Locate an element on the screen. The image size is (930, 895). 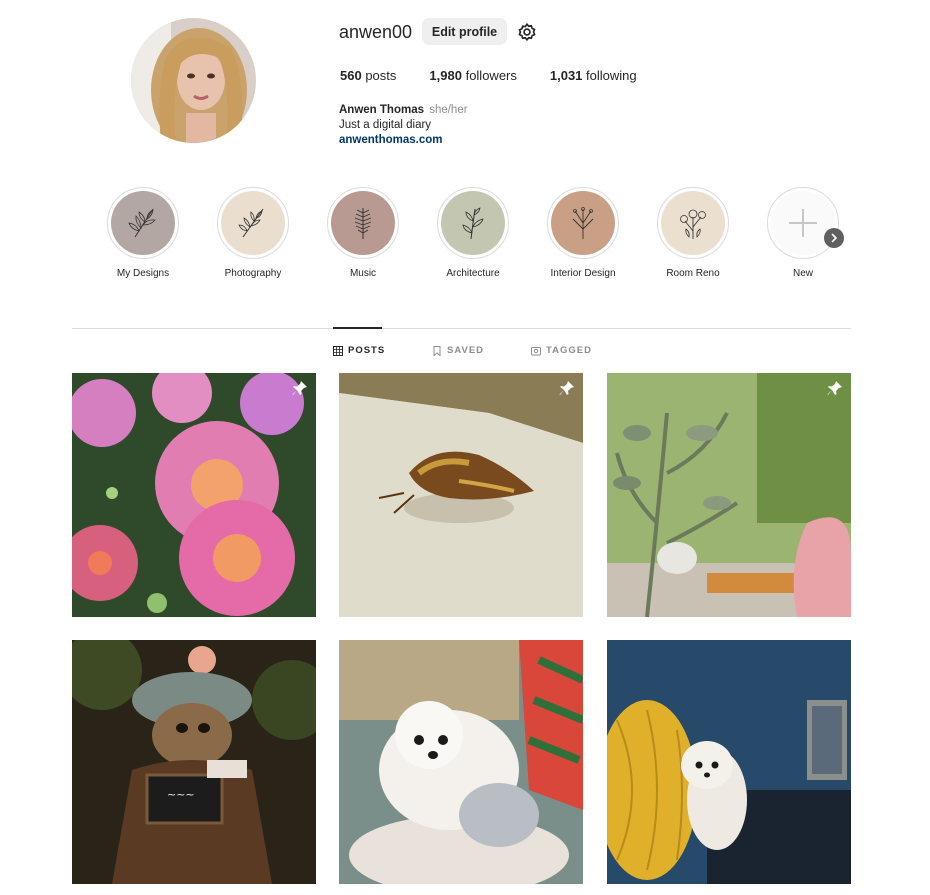
profile-avatar is located at coordinates (193, 80).